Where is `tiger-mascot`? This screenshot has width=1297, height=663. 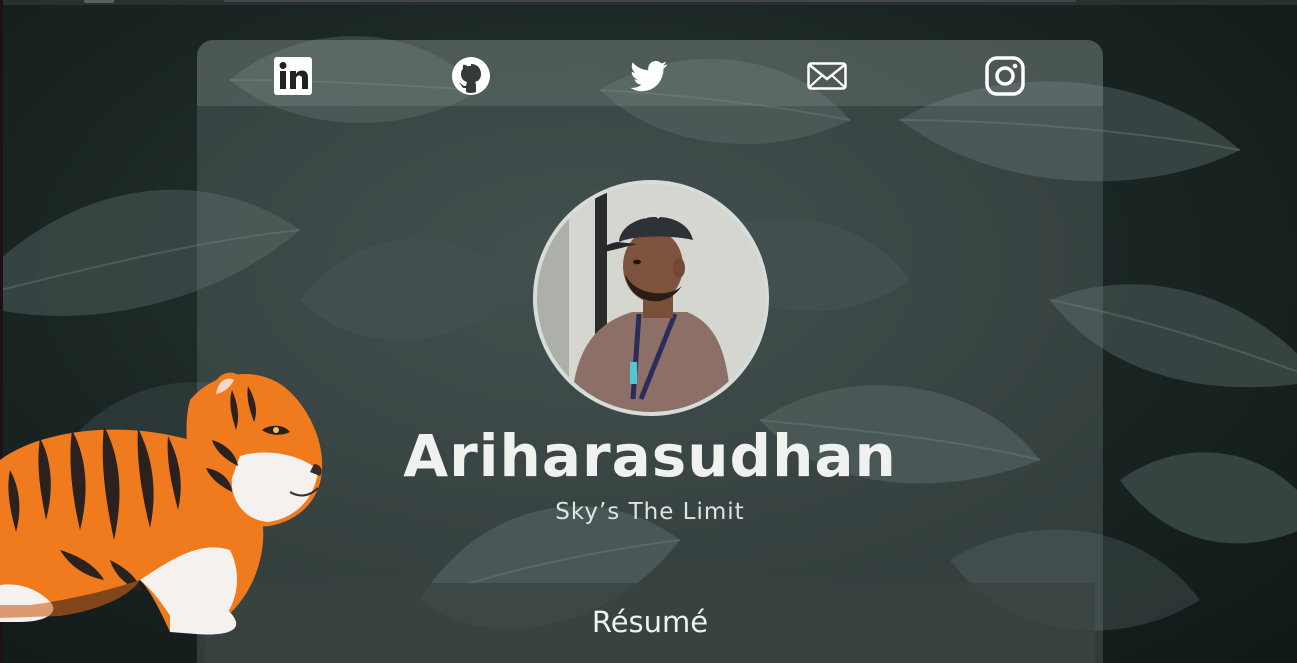
tiger-mascot is located at coordinates (161, 503).